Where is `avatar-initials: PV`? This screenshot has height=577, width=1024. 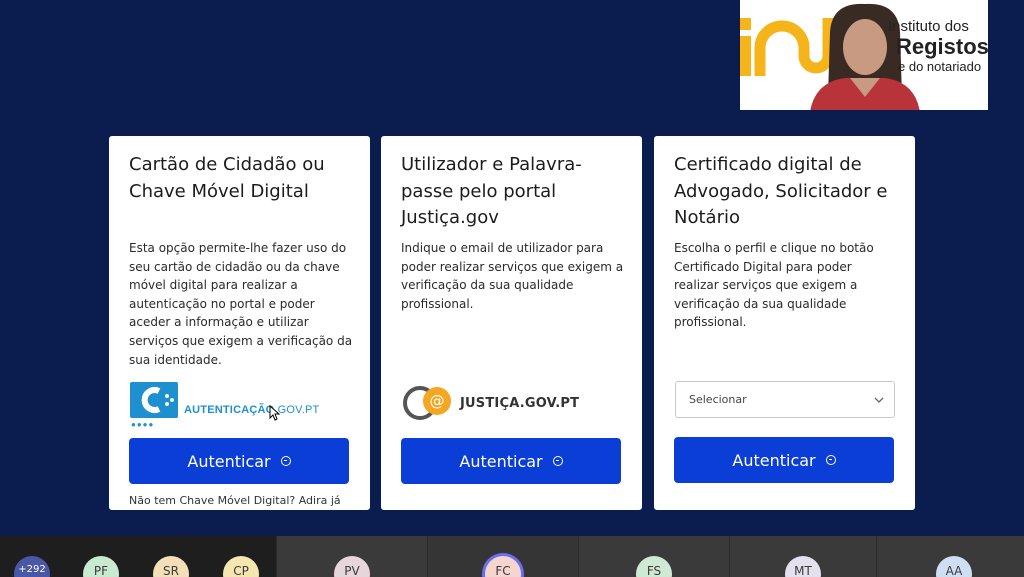
avatar-initials: PV is located at coordinates (352, 570).